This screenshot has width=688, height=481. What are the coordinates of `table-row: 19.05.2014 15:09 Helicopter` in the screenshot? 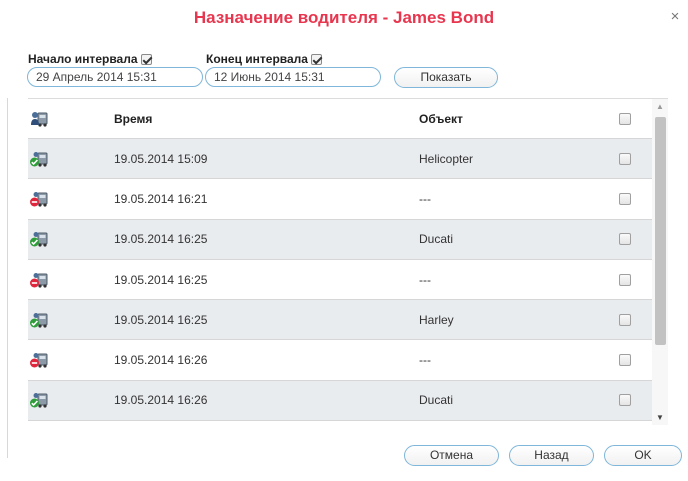 It's located at (345, 159).